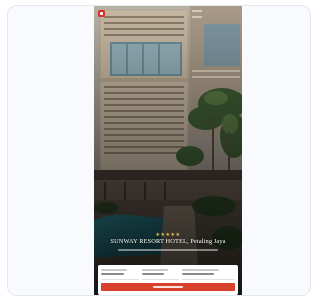  I want to click on check-in-field, so click(120, 274).